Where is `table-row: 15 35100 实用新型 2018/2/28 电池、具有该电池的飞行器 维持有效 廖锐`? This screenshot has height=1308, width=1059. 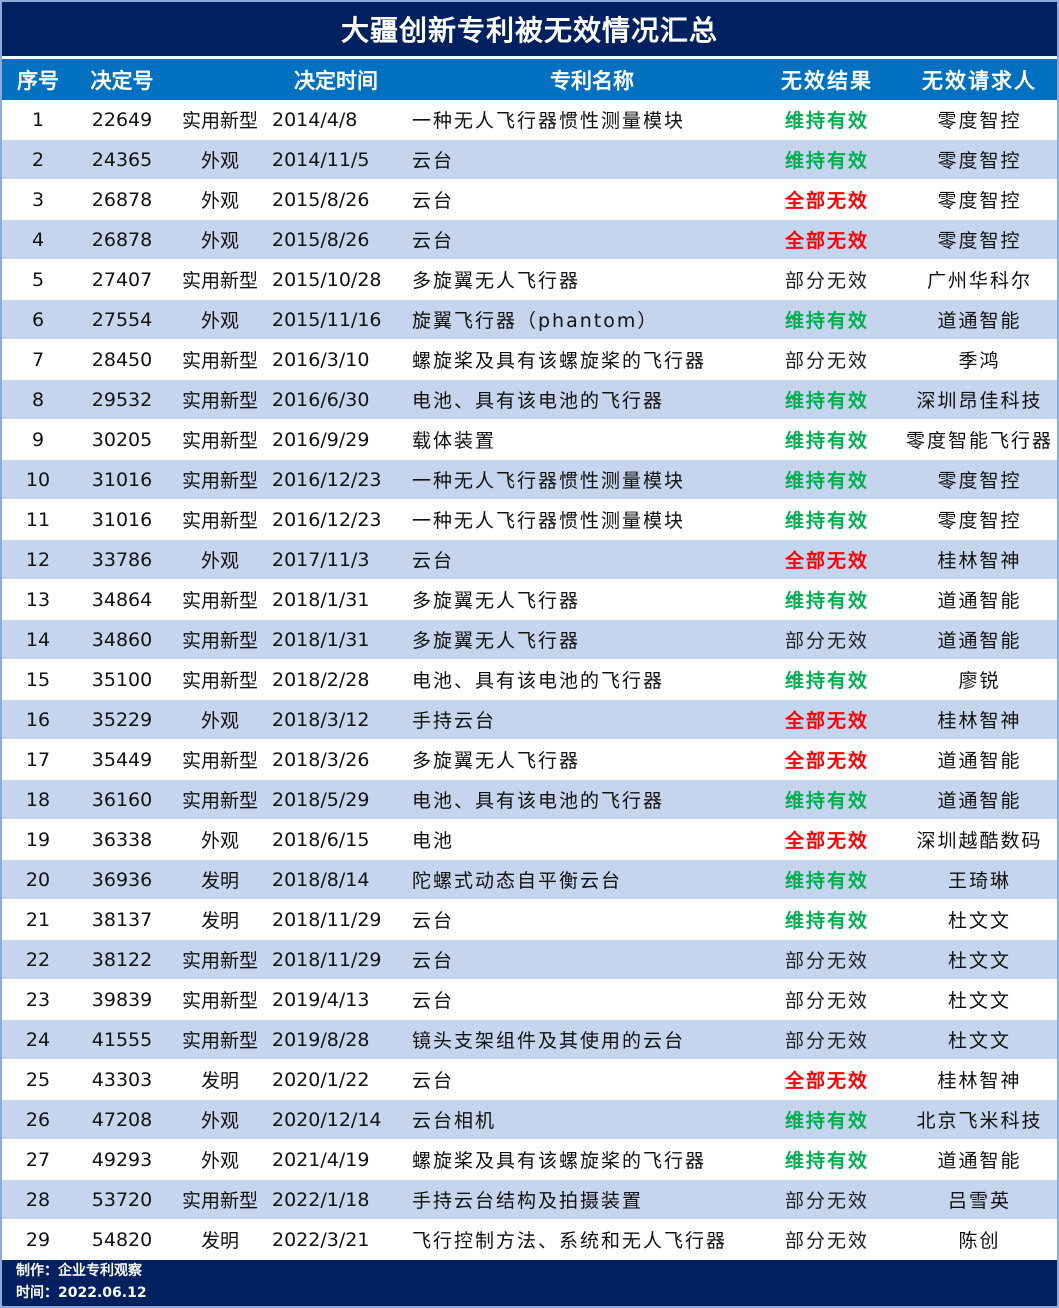
table-row: 15 35100 实用新型 2018/2/28 电池、具有该电池的飞行器 维持有效 廖锐 is located at coordinates (529, 680).